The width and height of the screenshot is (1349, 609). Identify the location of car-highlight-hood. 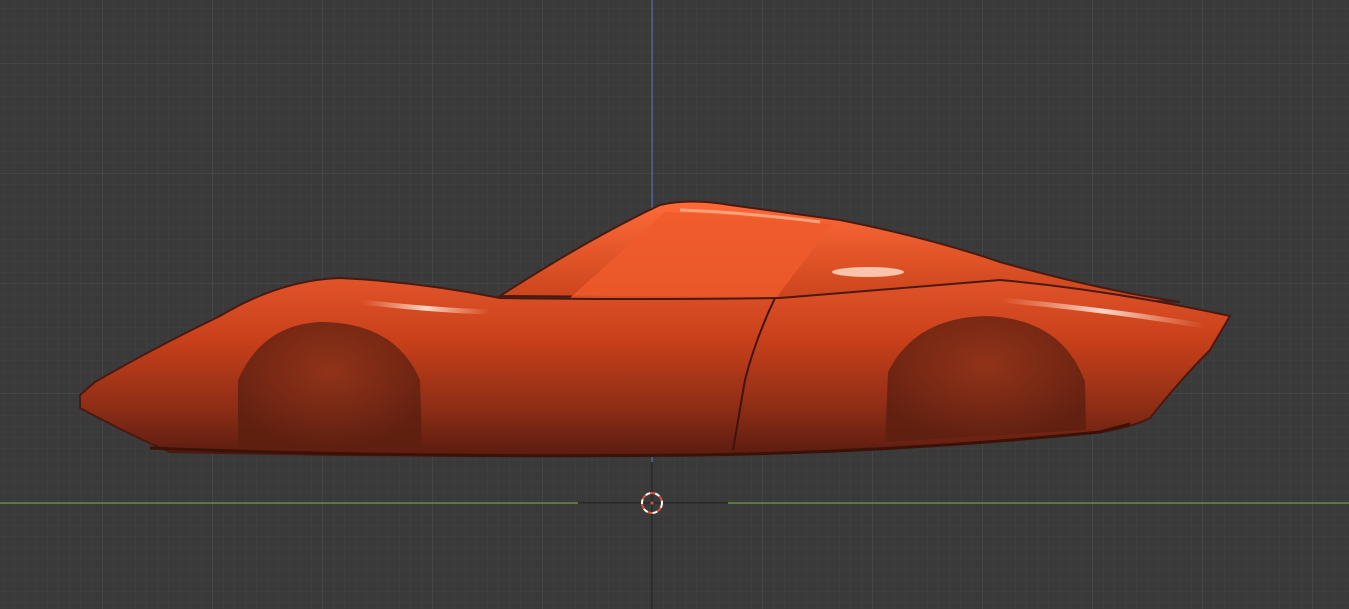
(868, 272).